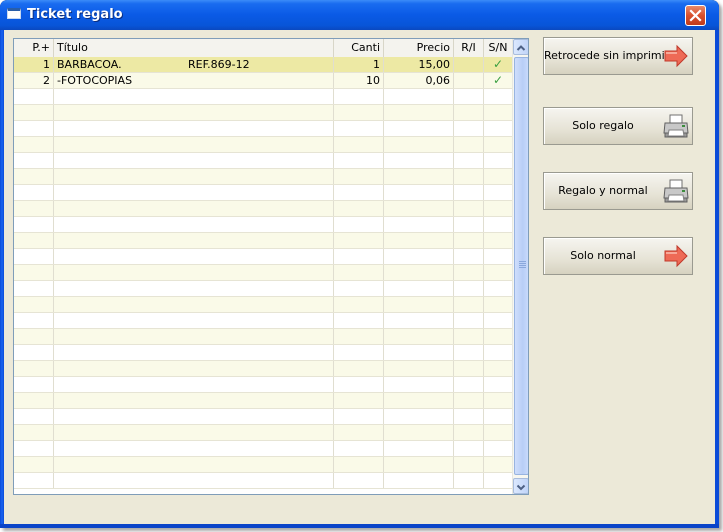 Image resolution: width=723 pixels, height=532 pixels. I want to click on scroll-up-button, so click(520, 47).